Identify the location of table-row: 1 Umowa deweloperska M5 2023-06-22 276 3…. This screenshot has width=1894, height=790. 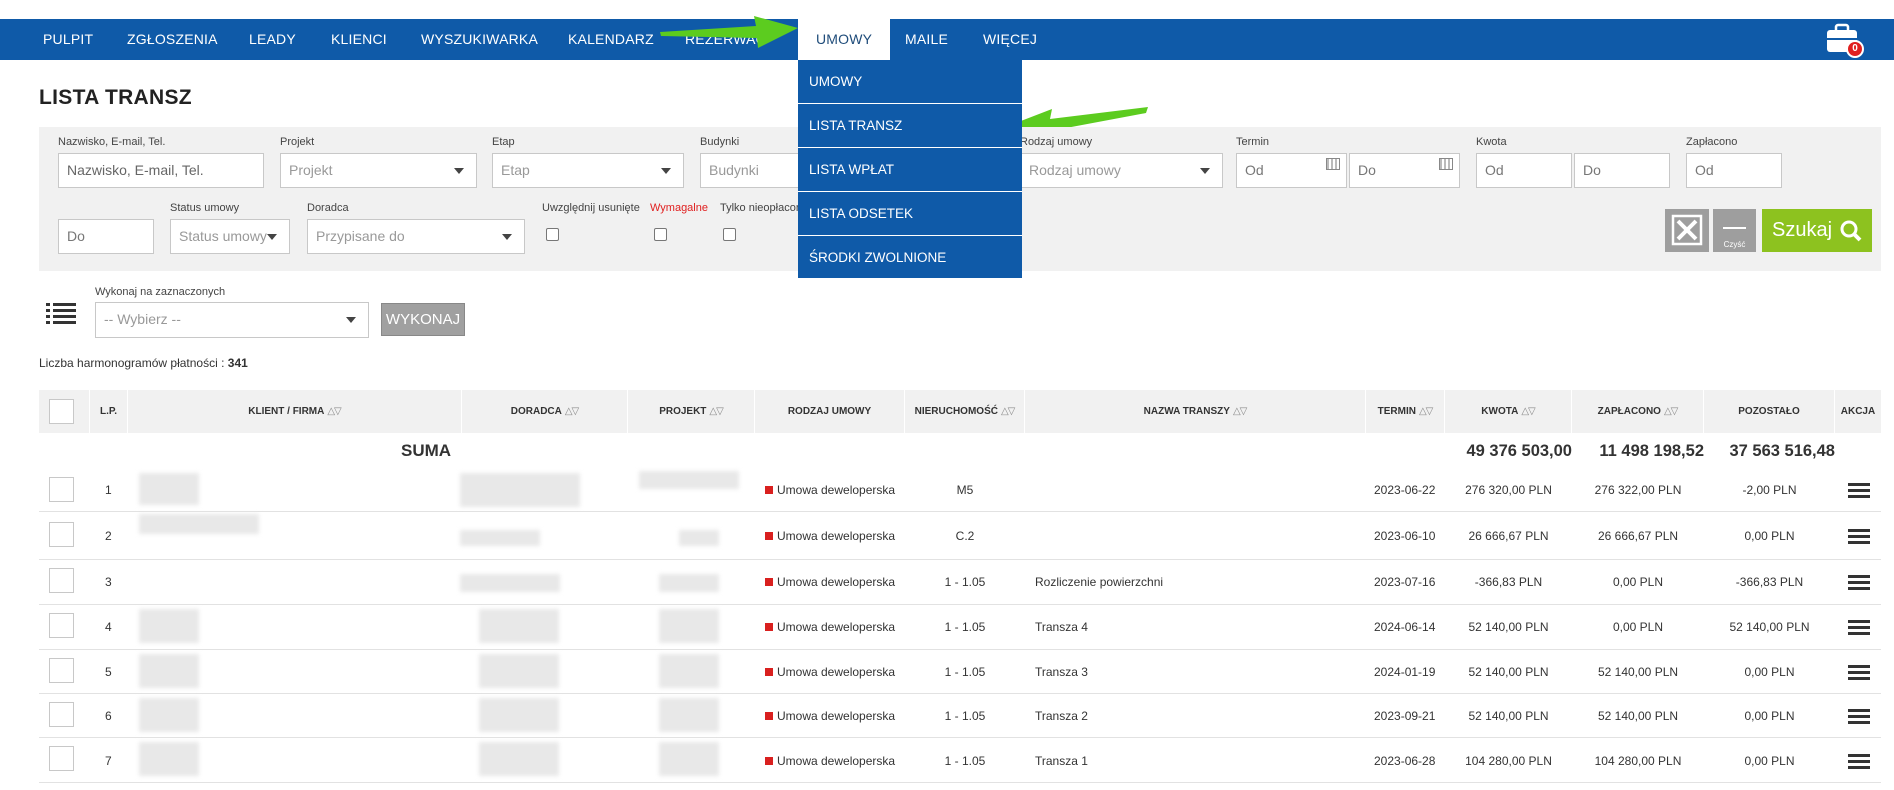
(960, 490).